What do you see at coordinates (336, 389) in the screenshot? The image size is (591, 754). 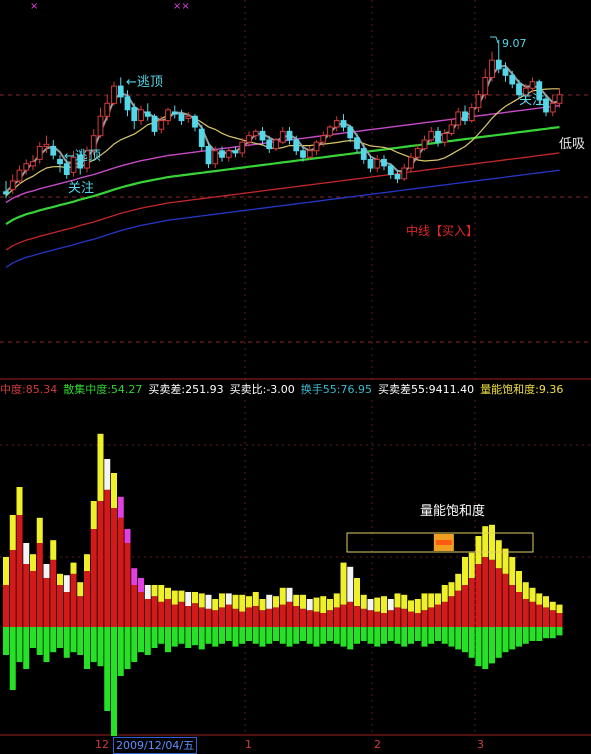 I see `indicator-item: 换手55:76.95` at bounding box center [336, 389].